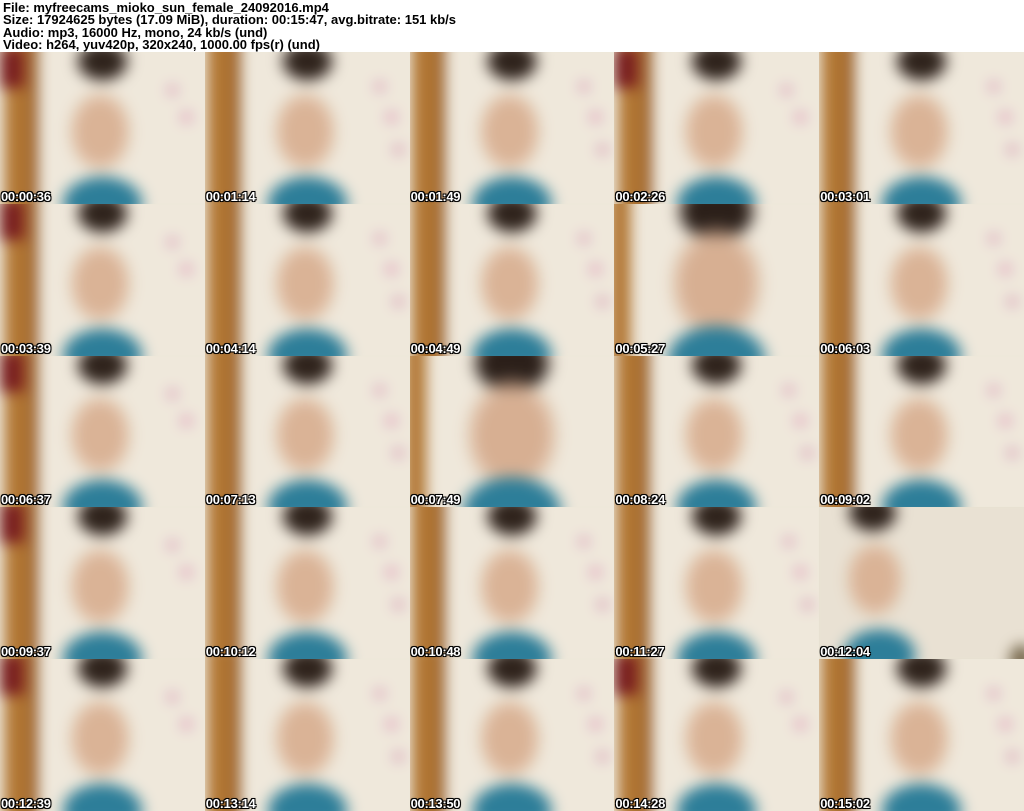 The width and height of the screenshot is (1024, 811). I want to click on timestamp-overlay: 00:03:01, so click(845, 196).